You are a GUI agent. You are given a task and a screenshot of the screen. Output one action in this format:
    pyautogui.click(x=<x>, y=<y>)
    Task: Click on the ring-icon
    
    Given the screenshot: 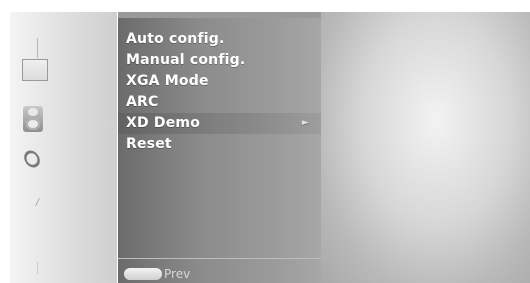 What is the action you would take?
    pyautogui.click(x=32, y=159)
    